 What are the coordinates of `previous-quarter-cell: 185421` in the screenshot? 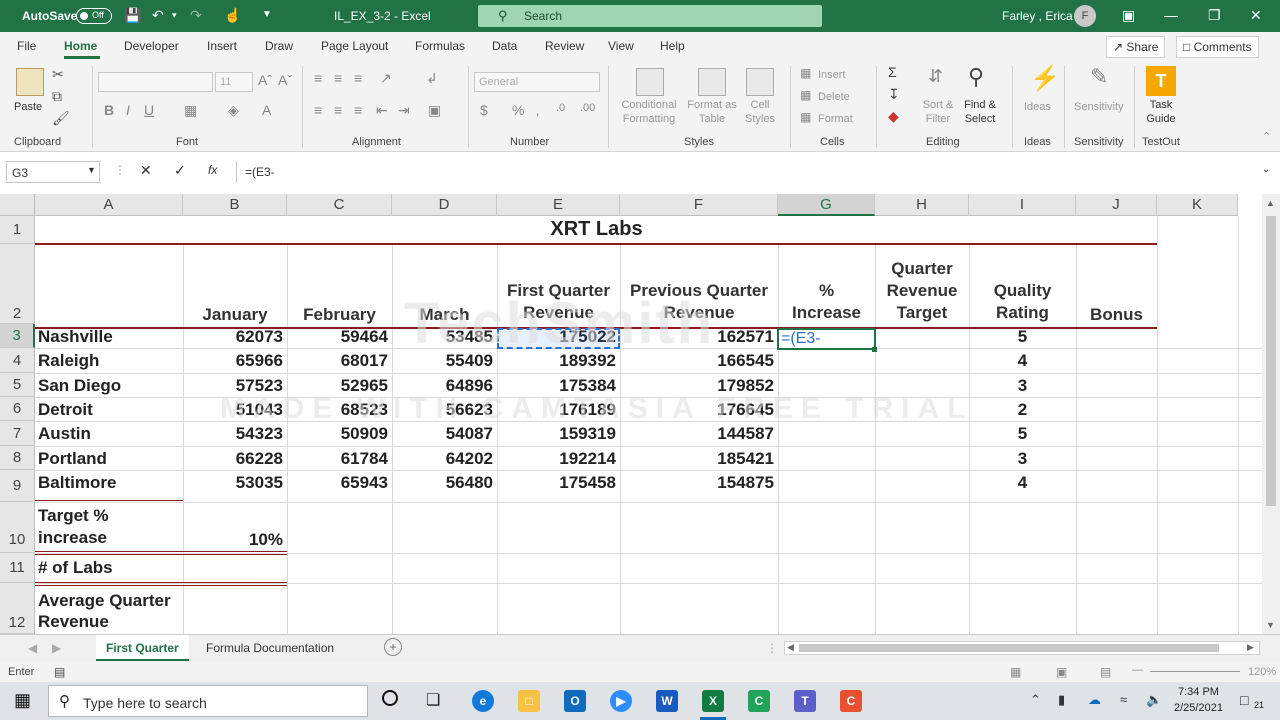 It's located at (697, 459).